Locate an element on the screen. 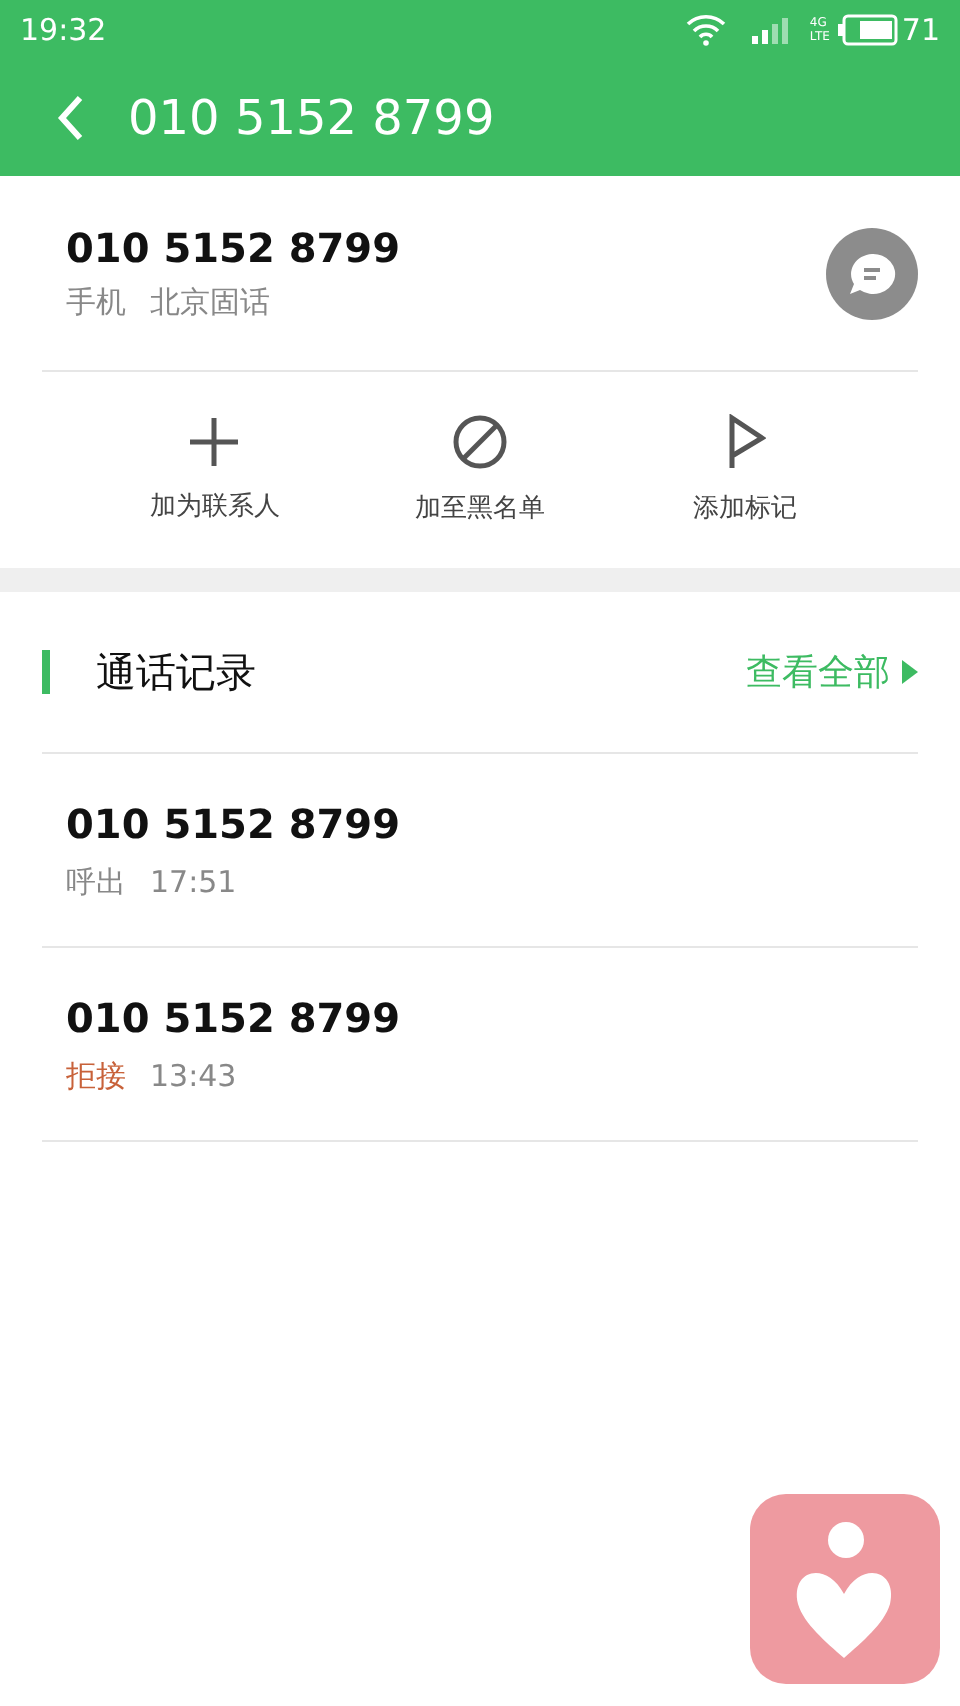 The image size is (960, 1706). message-button is located at coordinates (872, 273).